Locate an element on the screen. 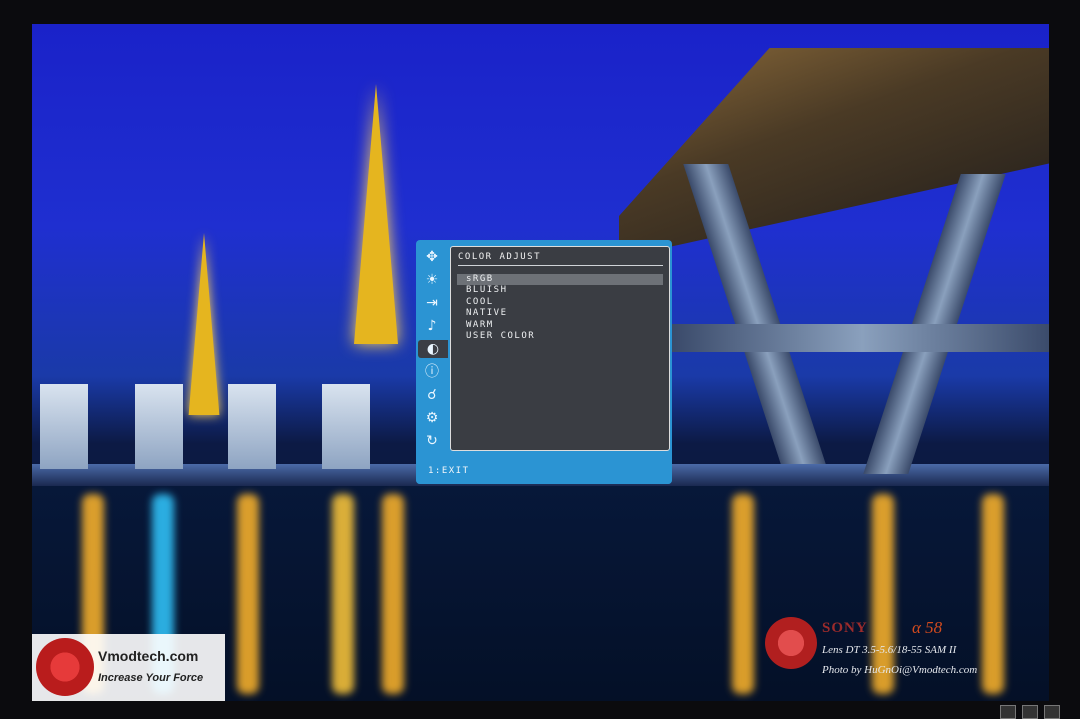 The image size is (1080, 719). overpass-beam is located at coordinates (860, 338).